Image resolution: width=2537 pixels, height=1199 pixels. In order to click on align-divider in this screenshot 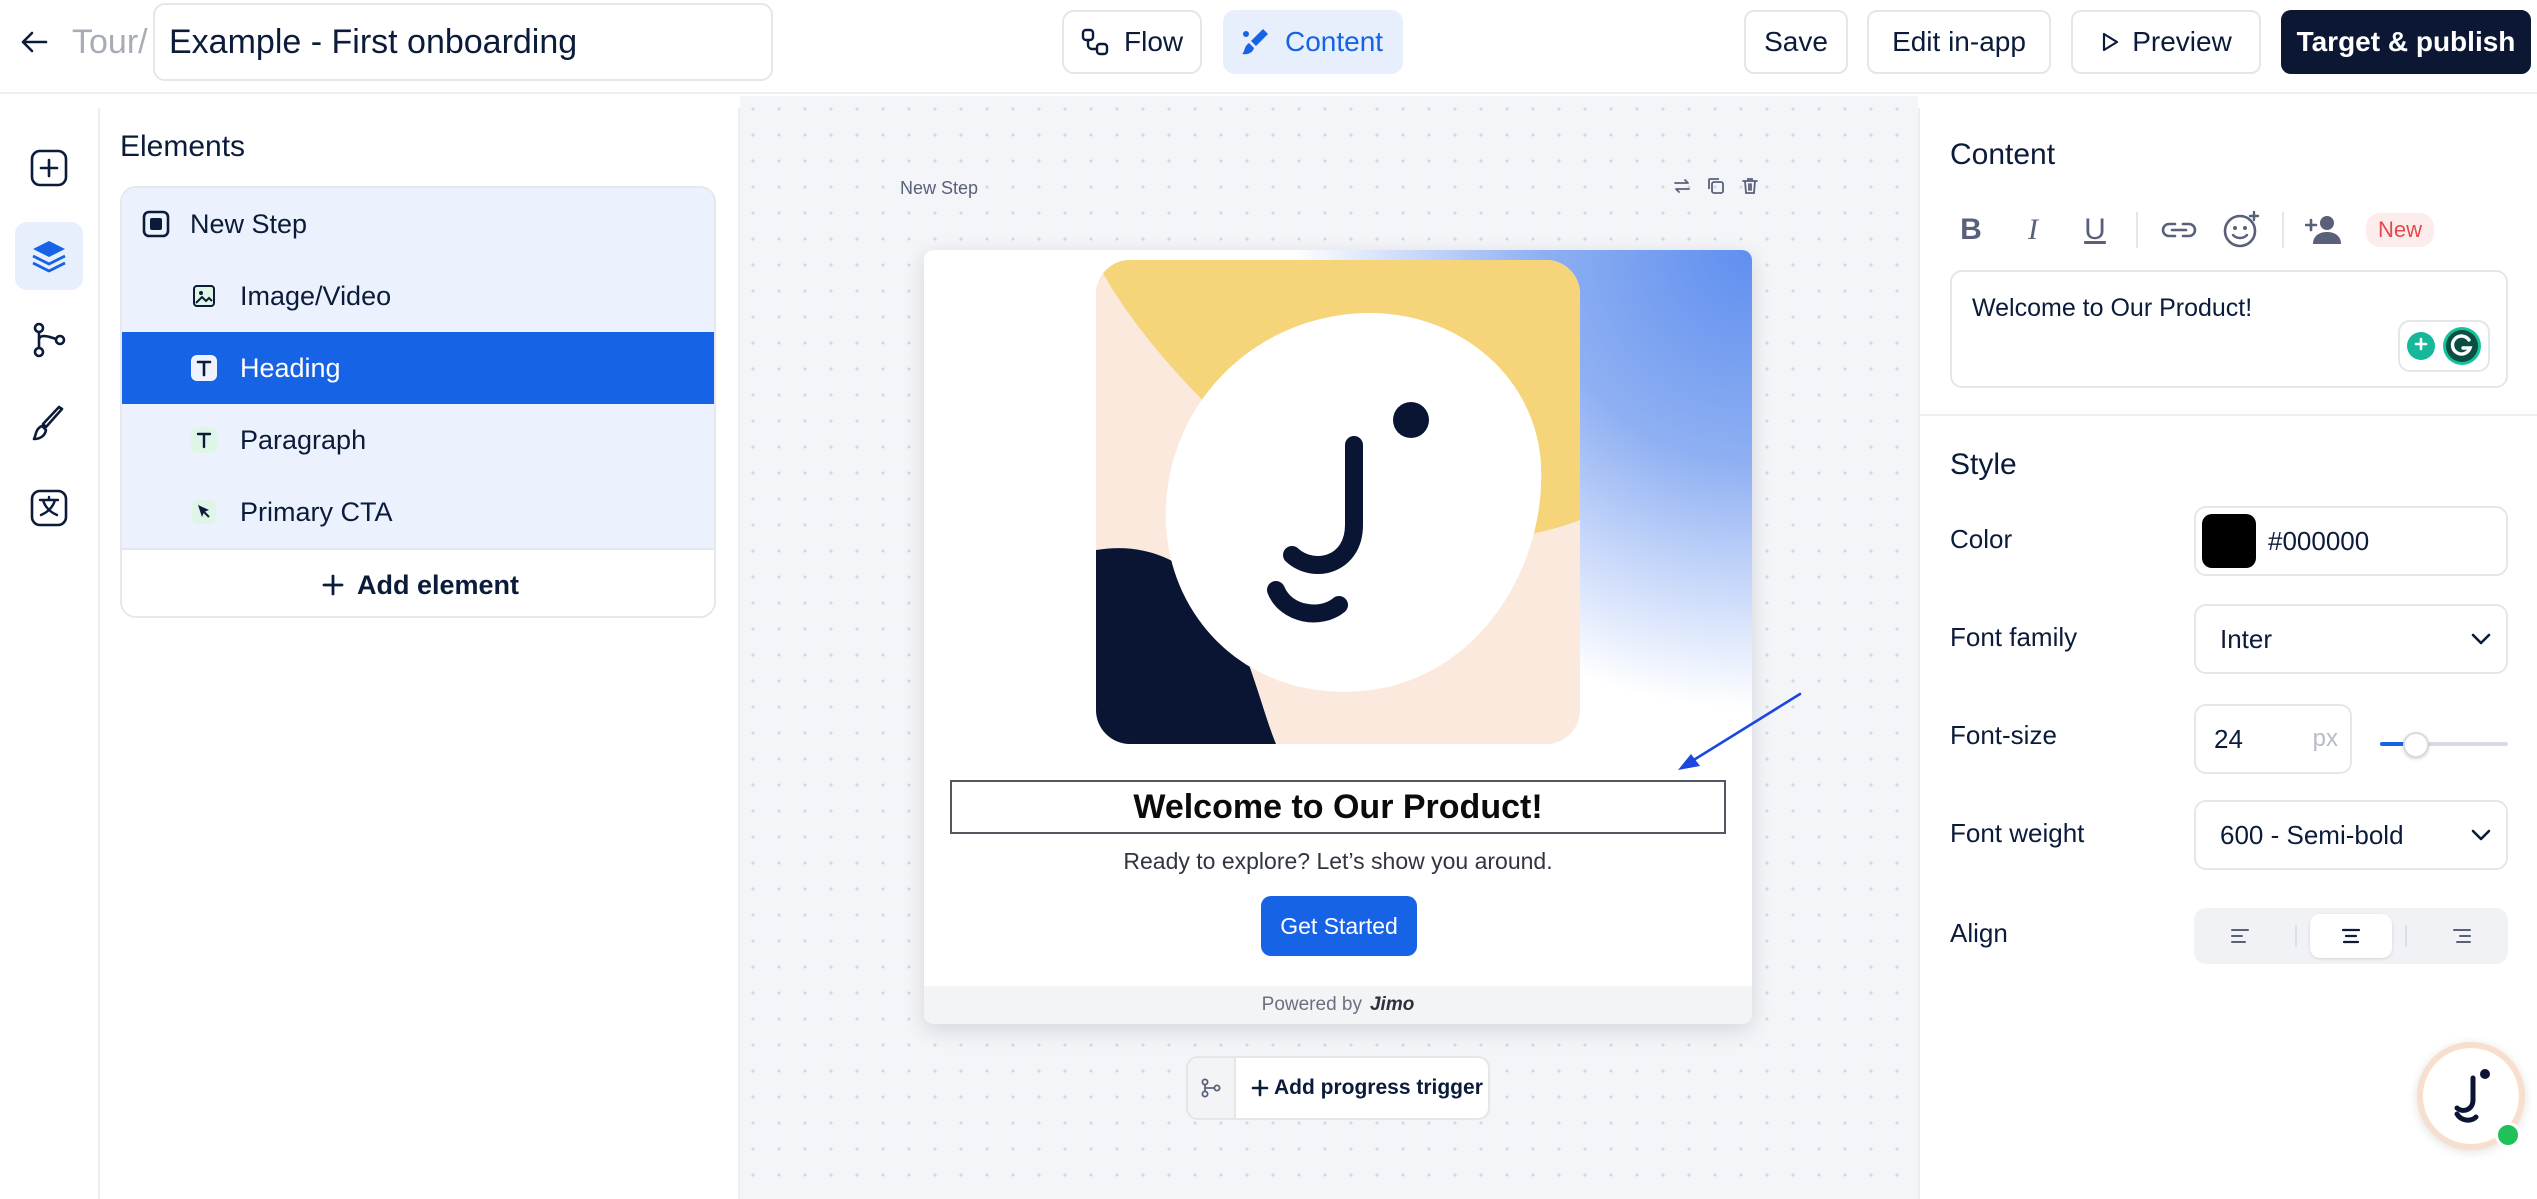, I will do `click(2296, 936)`.